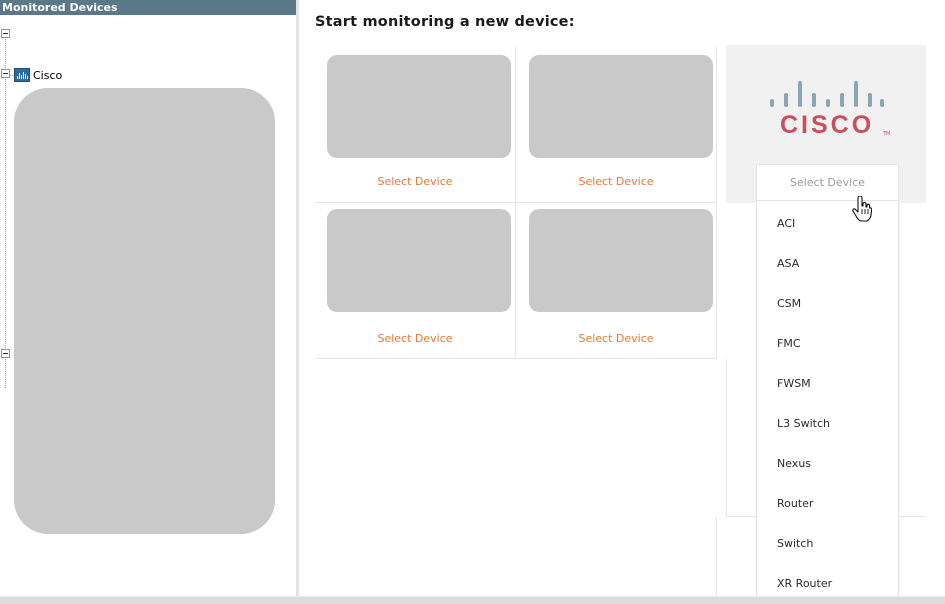 This screenshot has height=604, width=945. I want to click on menu-item-fwsm: FWSM, so click(794, 383).